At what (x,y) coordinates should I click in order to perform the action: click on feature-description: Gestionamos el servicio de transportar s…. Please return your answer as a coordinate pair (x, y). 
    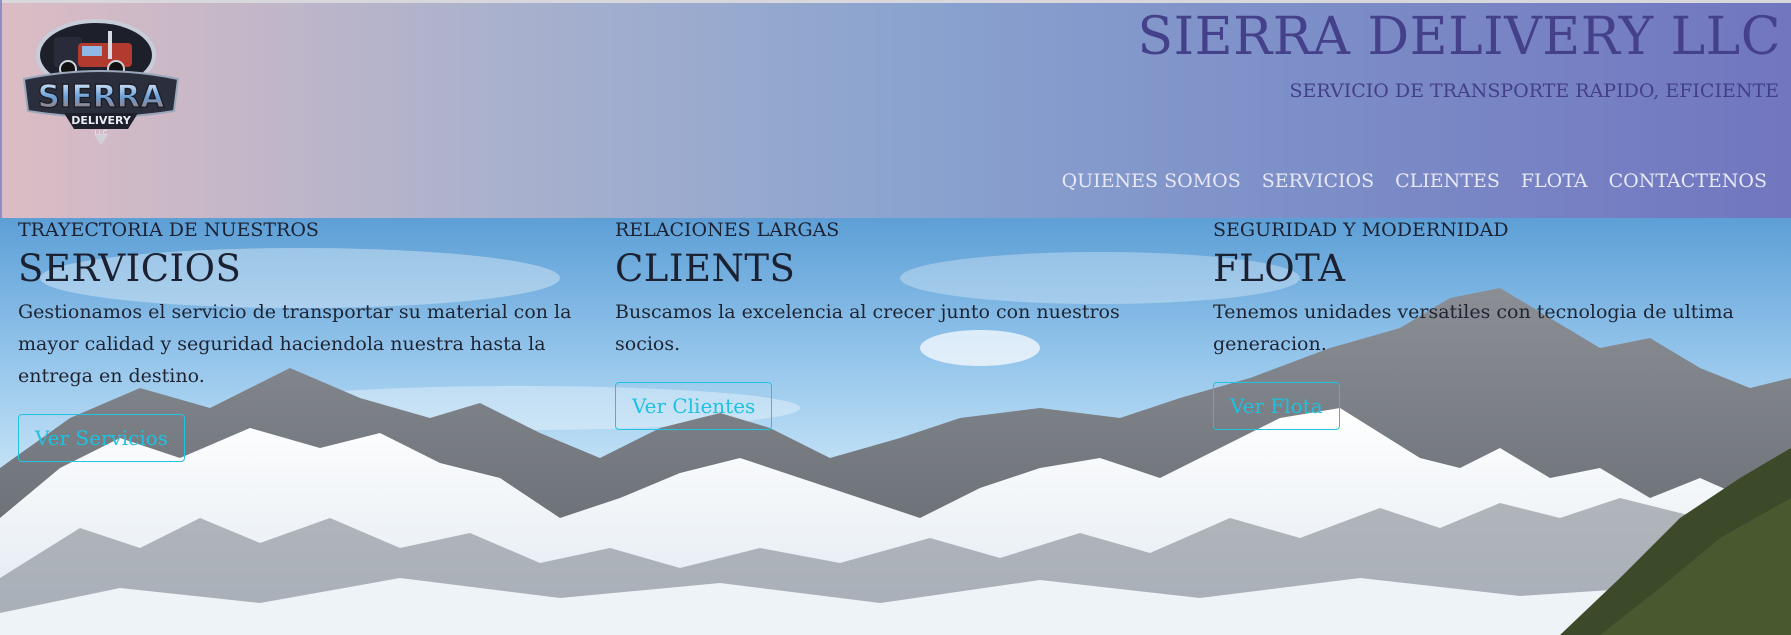
    Looking at the image, I should click on (295, 344).